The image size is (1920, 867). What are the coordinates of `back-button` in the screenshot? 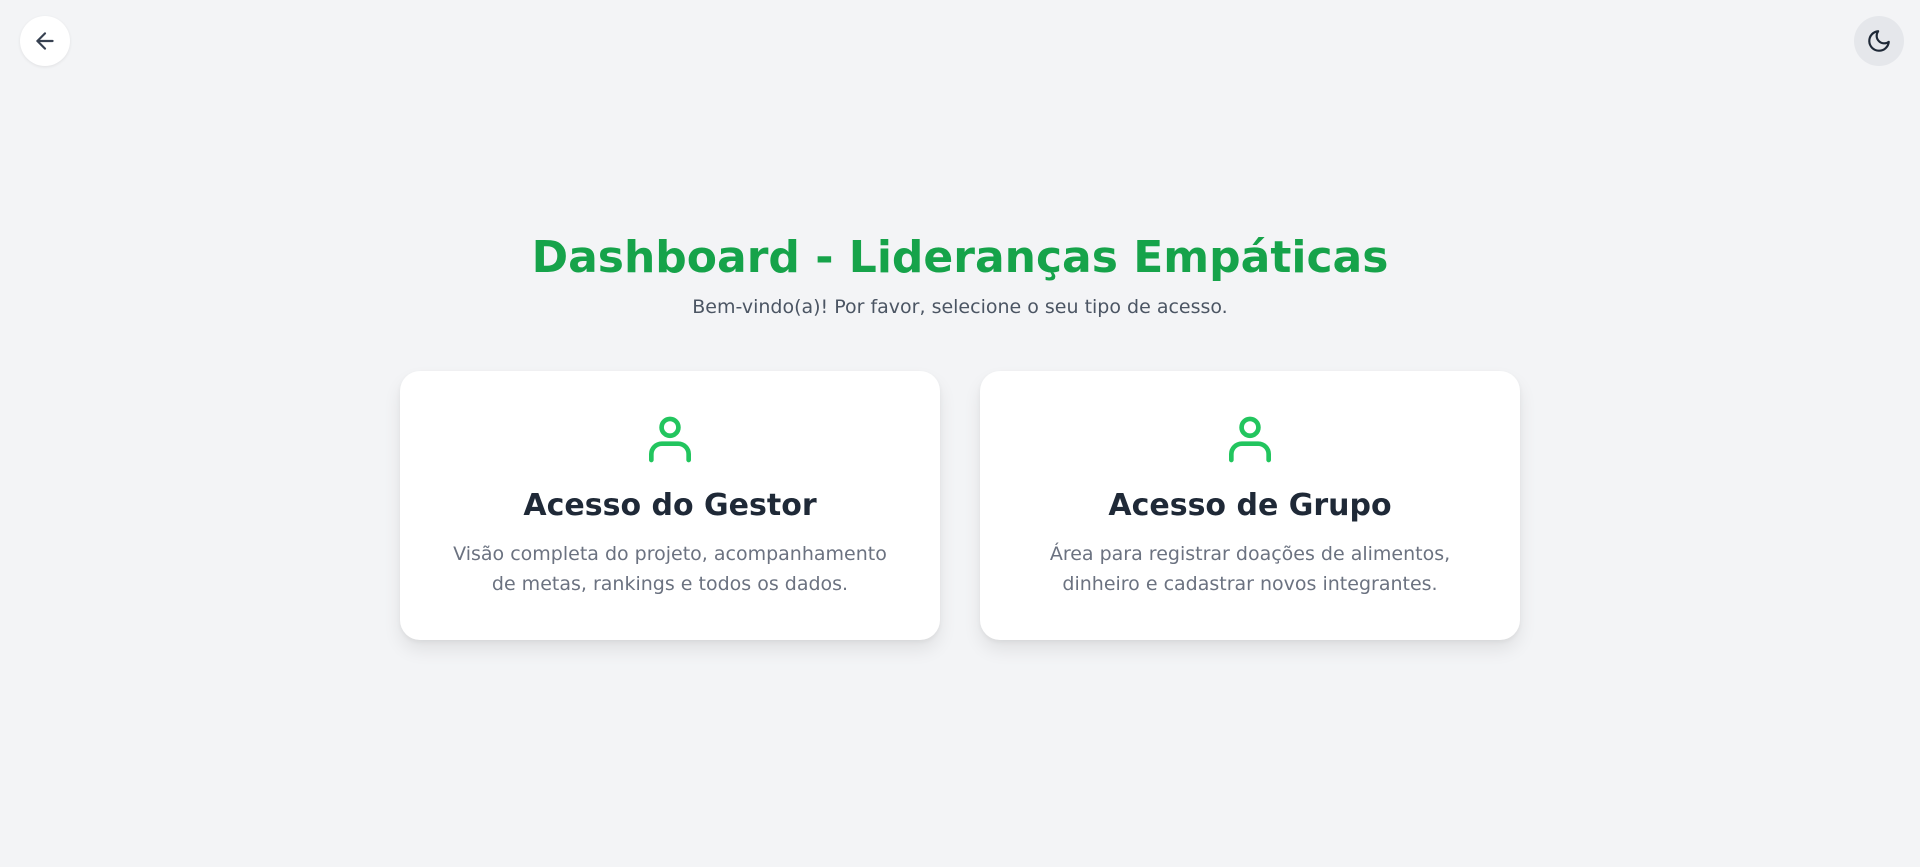 It's located at (45, 41).